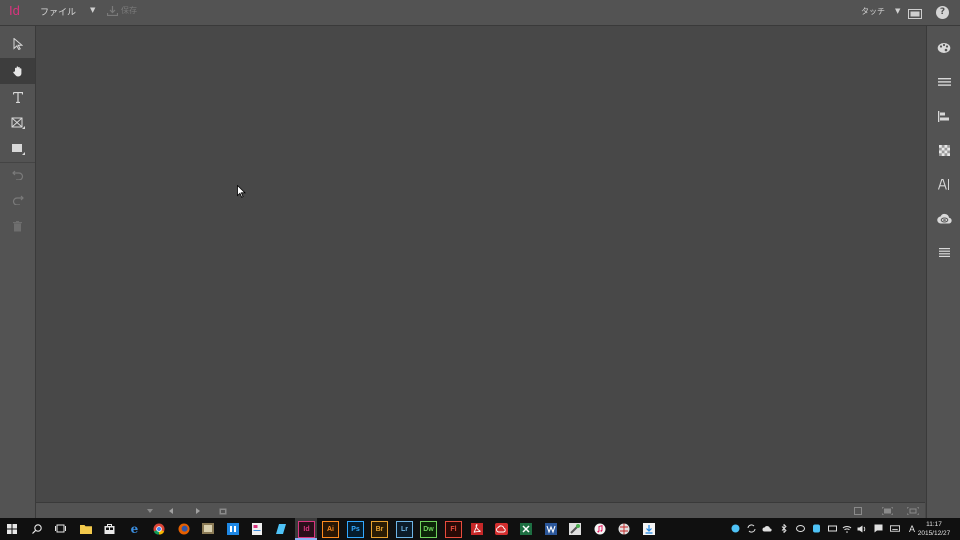 This screenshot has width=960, height=540. Describe the element at coordinates (767, 528) in the screenshot. I see `tray-onedrive-icon` at that location.